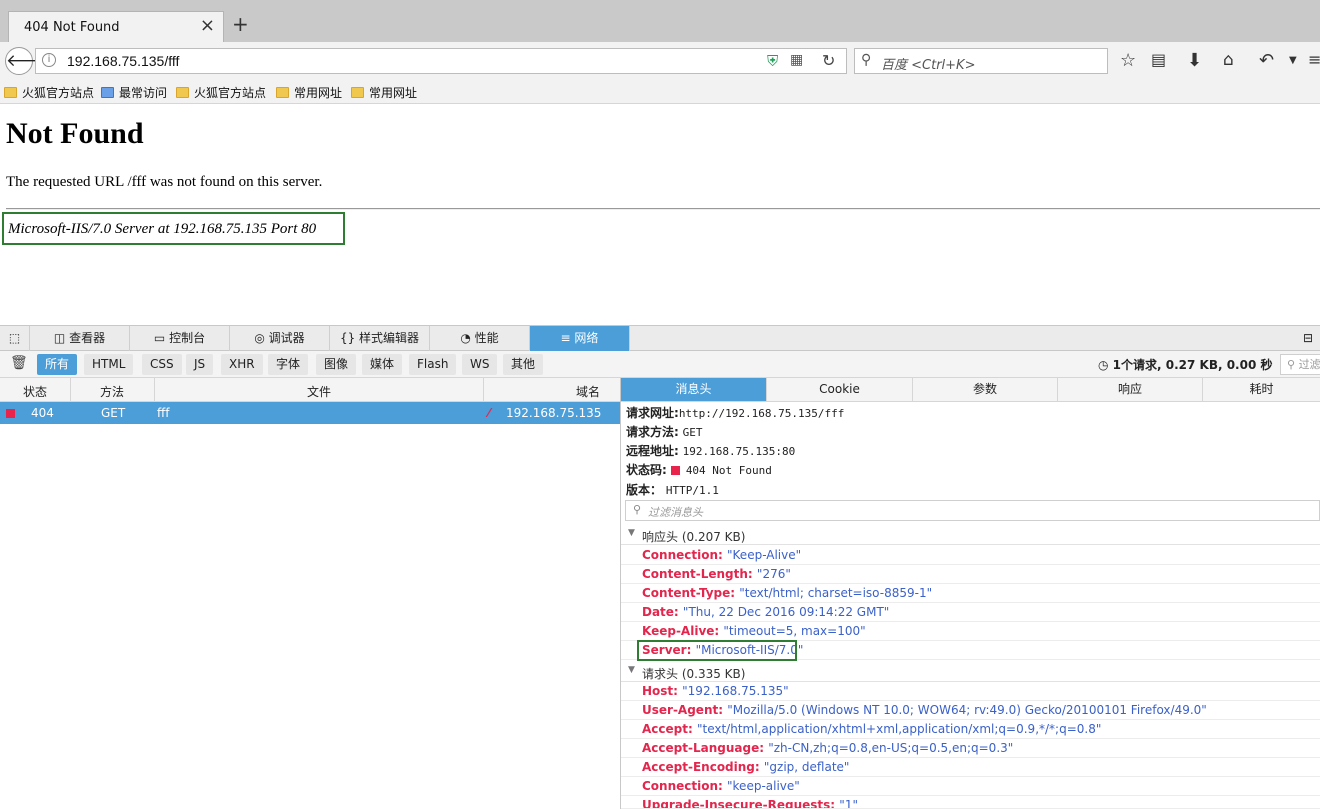  What do you see at coordinates (15, 338) in the screenshot?
I see `pick-element-icon: ⬚` at bounding box center [15, 338].